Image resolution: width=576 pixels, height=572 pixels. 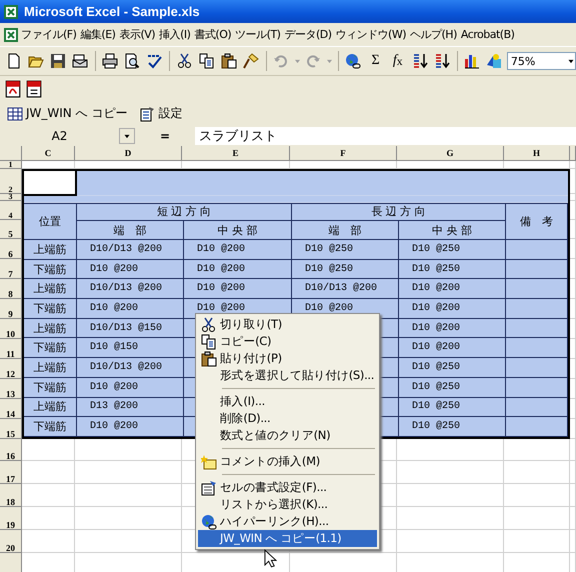 I want to click on table-cell: D10 @150, so click(x=130, y=348).